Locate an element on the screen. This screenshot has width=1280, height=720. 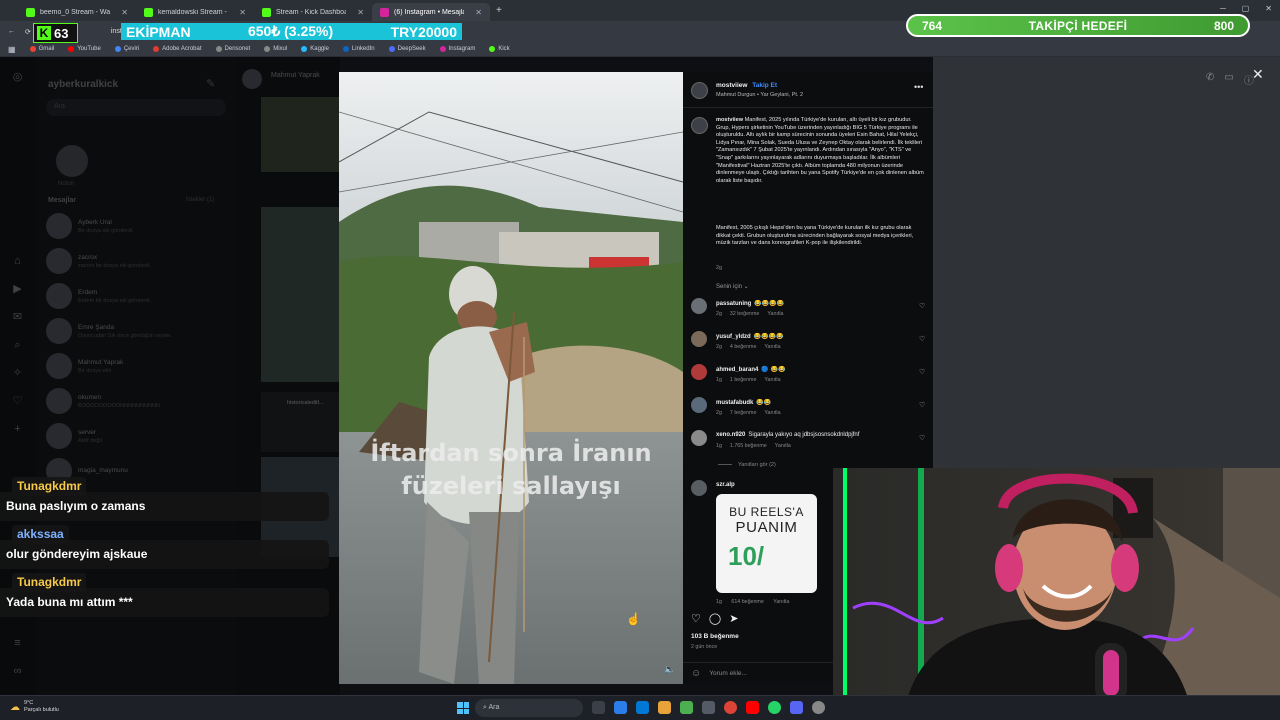
comment-text: 😂😂😂😂 is located at coordinates (768, 337).